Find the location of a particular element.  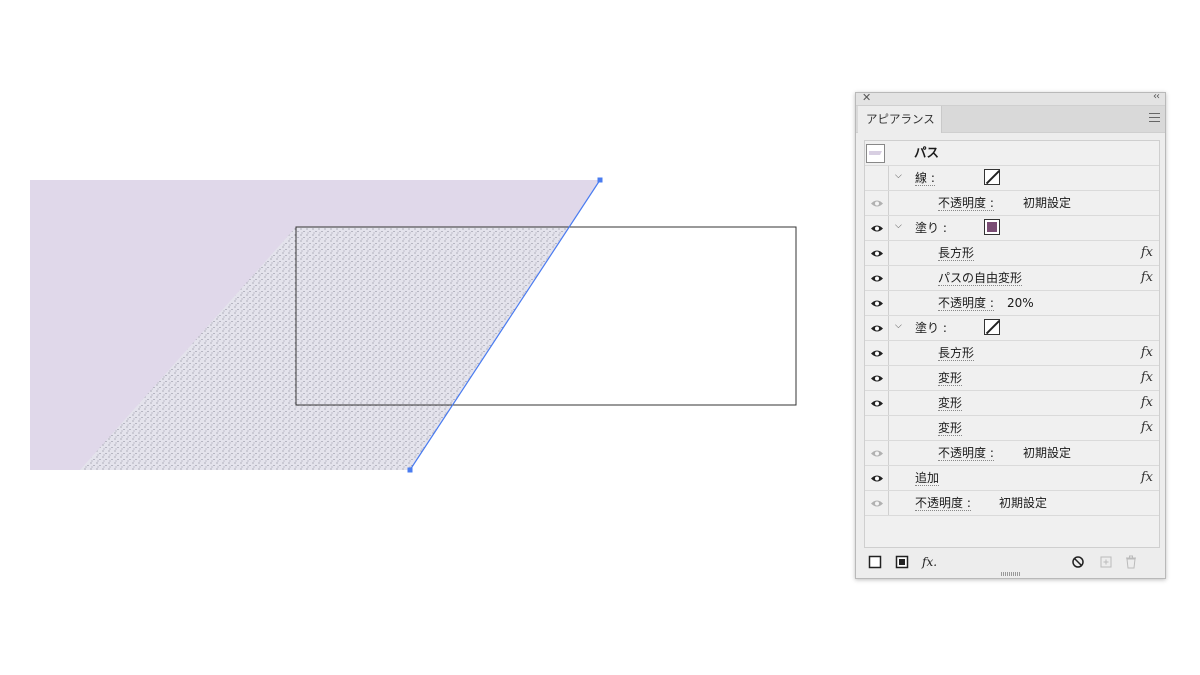

anchor-point-bottom is located at coordinates (410, 470).